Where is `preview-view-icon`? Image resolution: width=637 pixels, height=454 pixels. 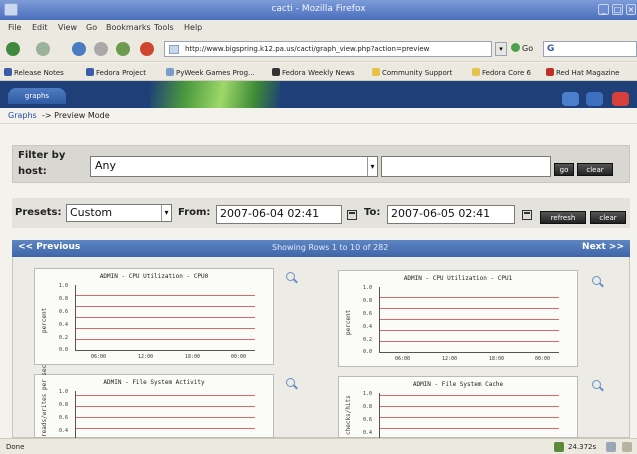 preview-view-icon is located at coordinates (620, 99).